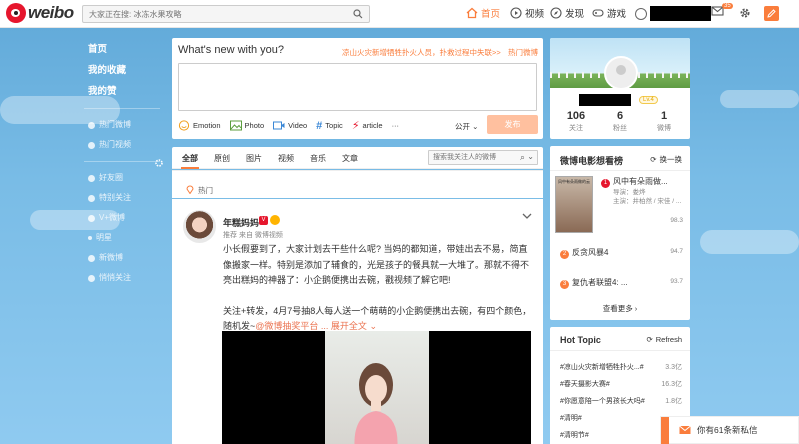 This screenshot has height=444, width=799. What do you see at coordinates (111, 177) in the screenshot?
I see `sidebar-item-label: 好友圈` at bounding box center [111, 177].